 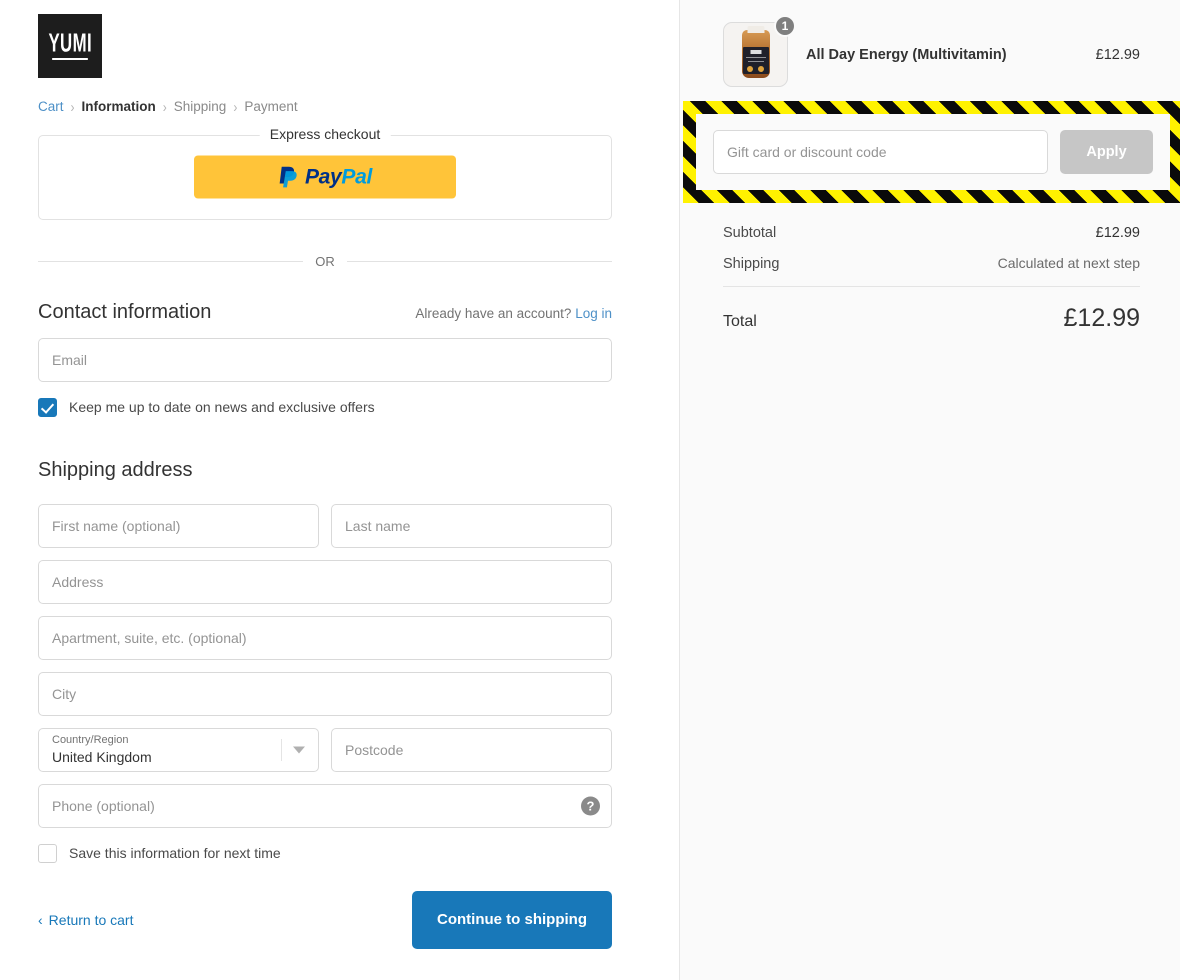 What do you see at coordinates (115, 469) in the screenshot?
I see `shipping-address-title: Shipping address` at bounding box center [115, 469].